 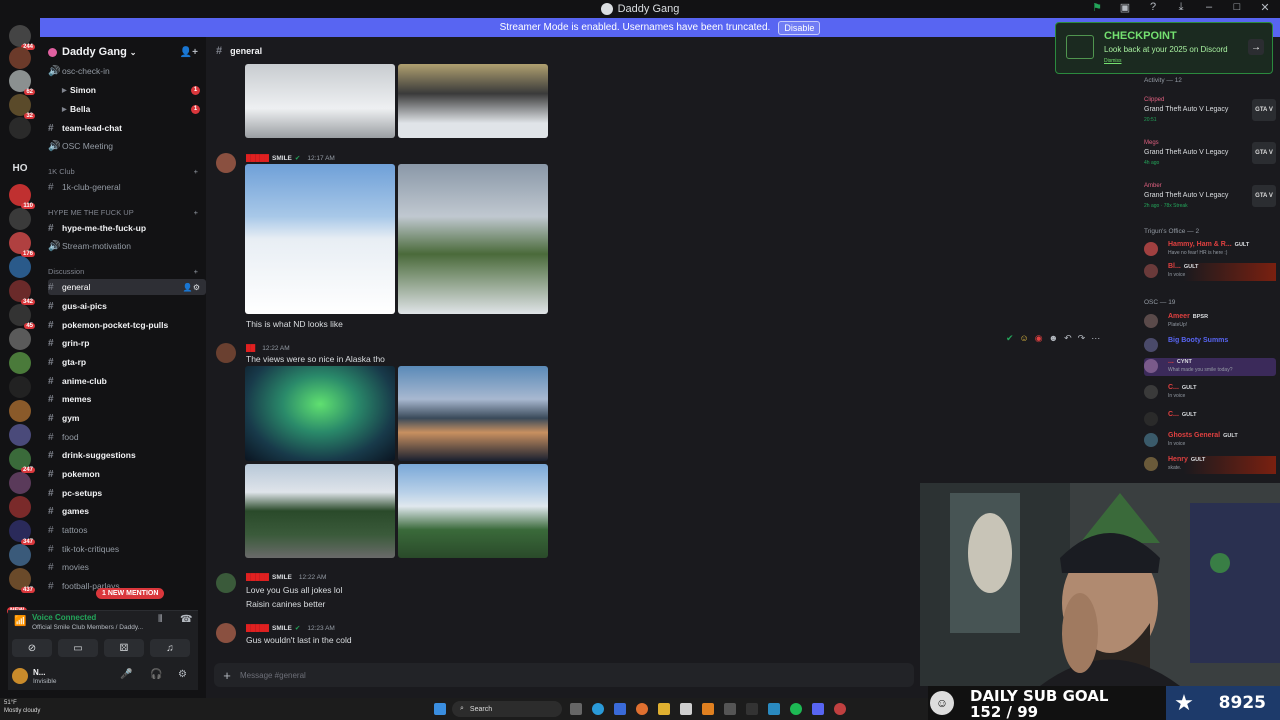 What do you see at coordinates (1113, 61) in the screenshot?
I see `dismiss-link: Dismiss` at bounding box center [1113, 61].